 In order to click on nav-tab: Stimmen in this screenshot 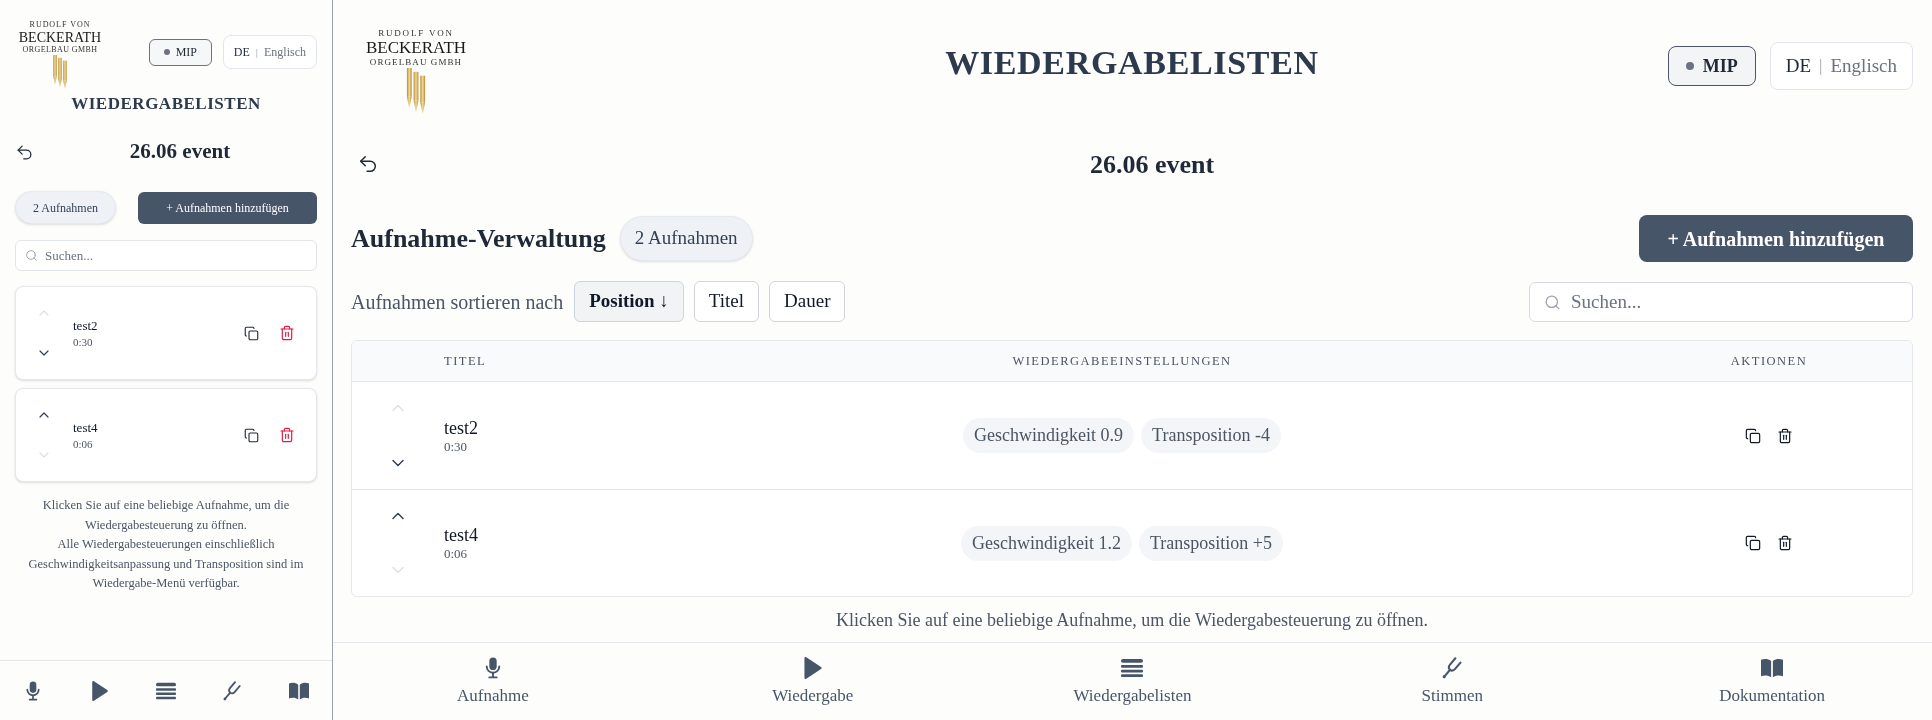, I will do `click(1452, 681)`.